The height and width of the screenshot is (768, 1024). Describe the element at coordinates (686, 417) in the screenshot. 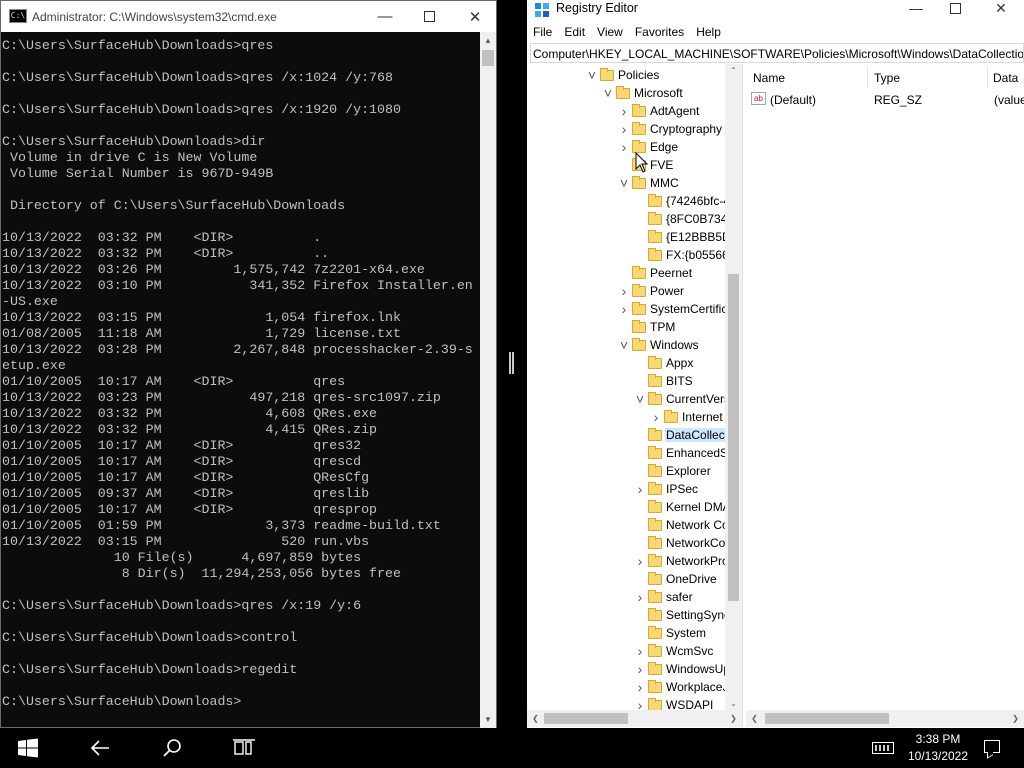

I see `tree-item: › Internet` at that location.